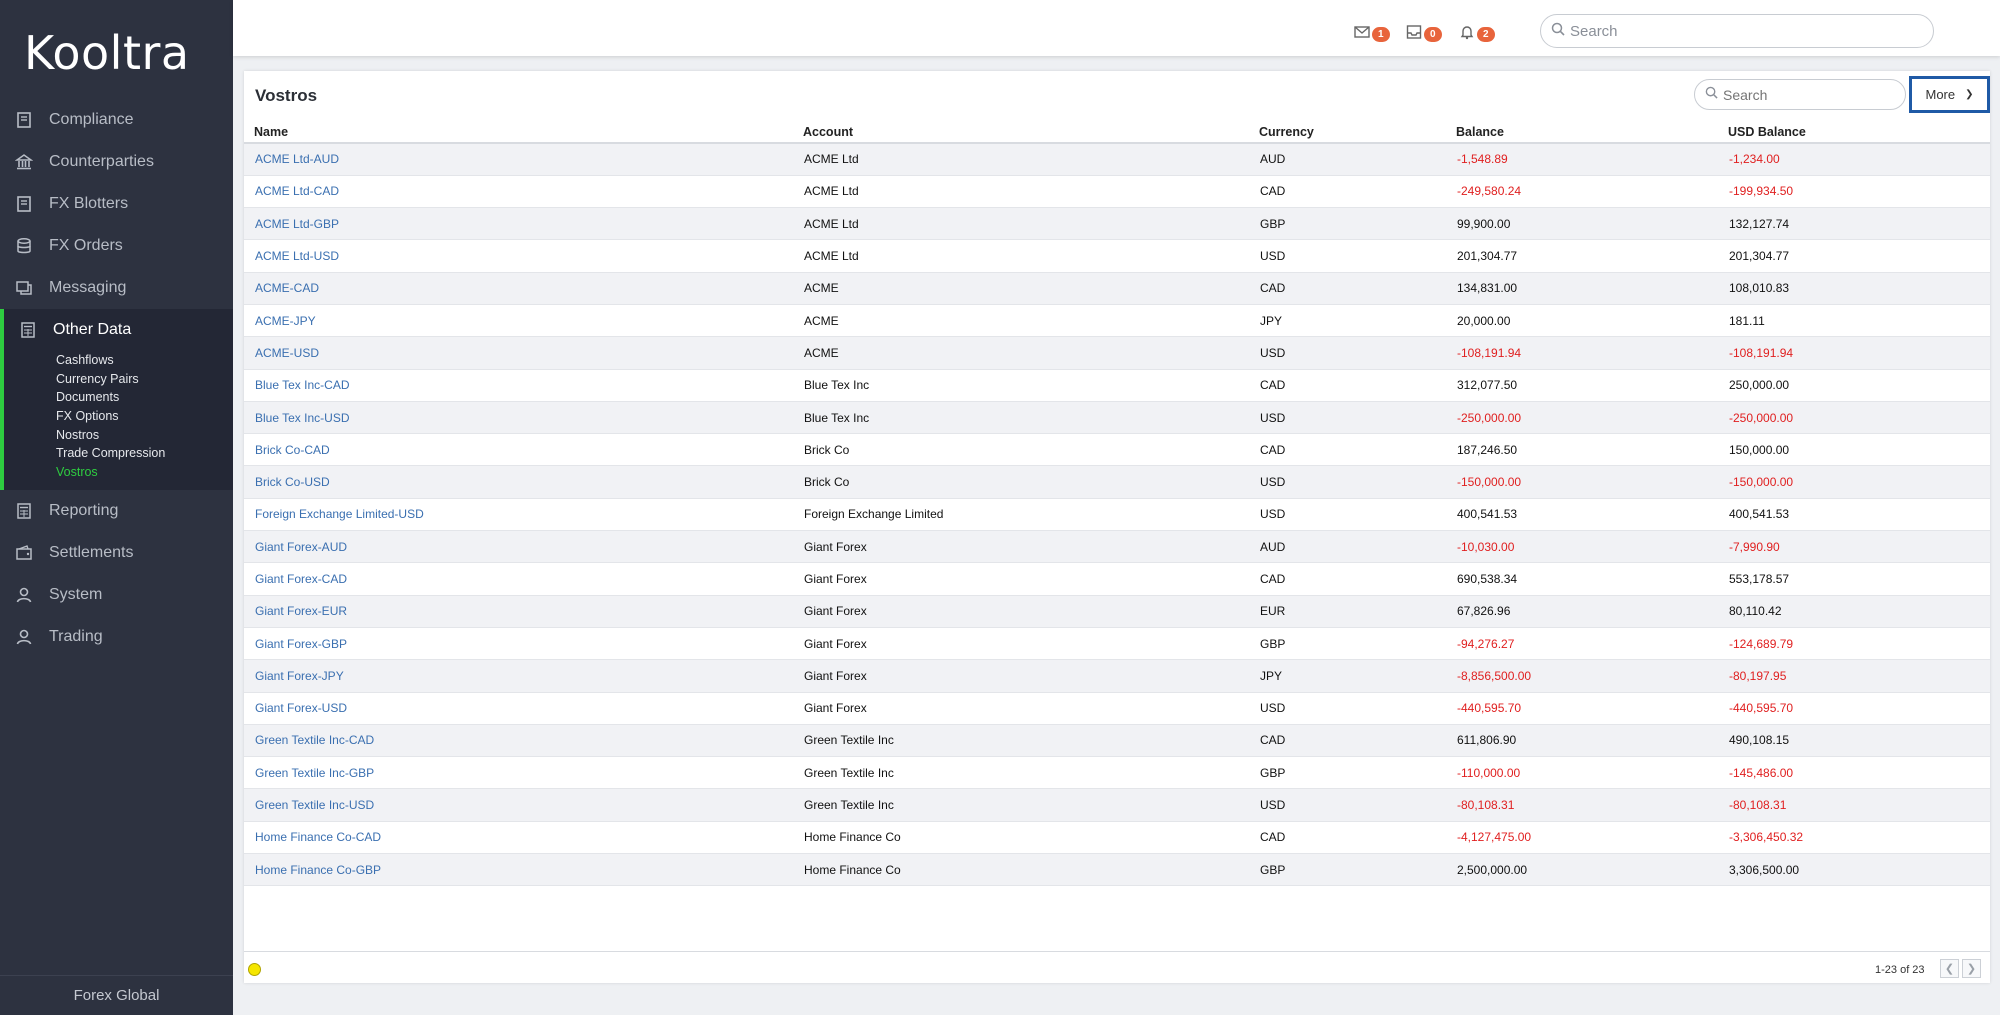 The height and width of the screenshot is (1015, 2000). I want to click on cell-balance: -108,191.94, so click(1582, 353).